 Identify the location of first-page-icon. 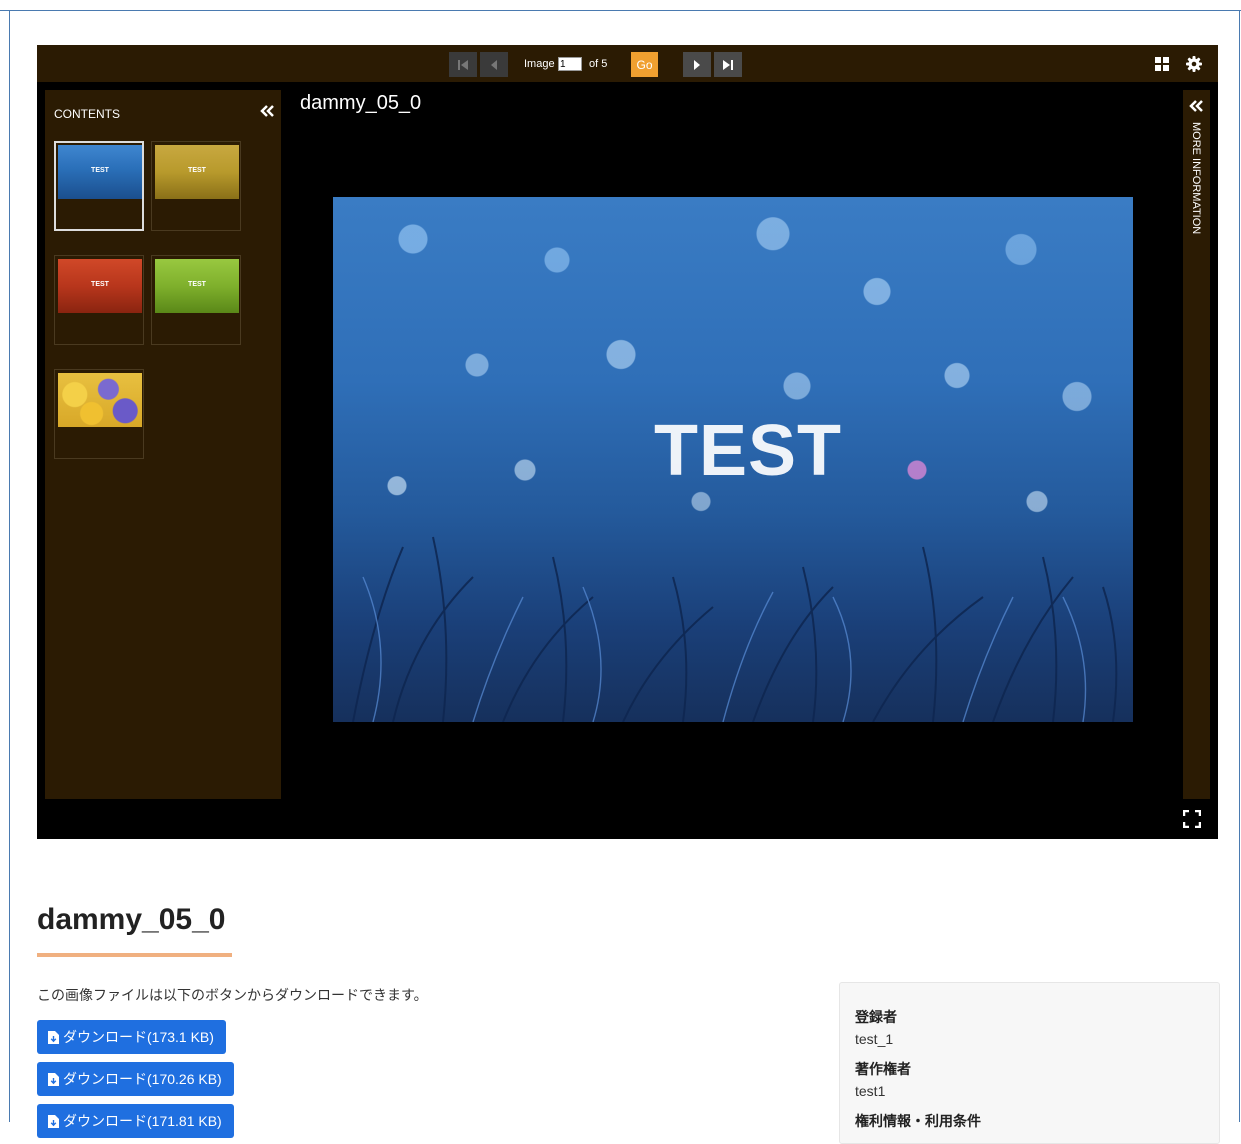
(463, 64).